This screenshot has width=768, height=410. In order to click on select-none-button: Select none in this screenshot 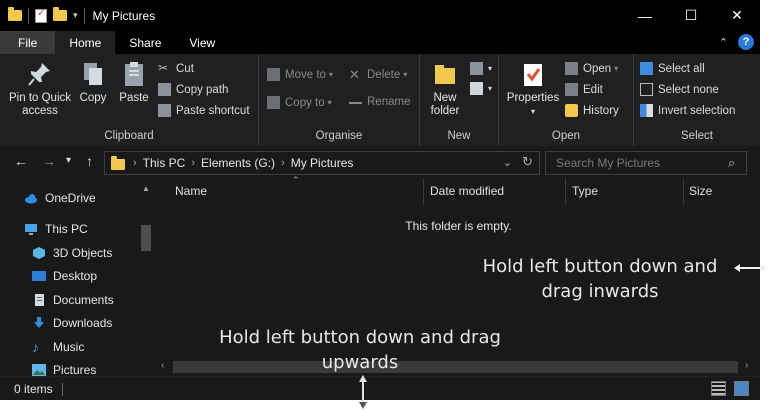, I will do `click(679, 89)`.